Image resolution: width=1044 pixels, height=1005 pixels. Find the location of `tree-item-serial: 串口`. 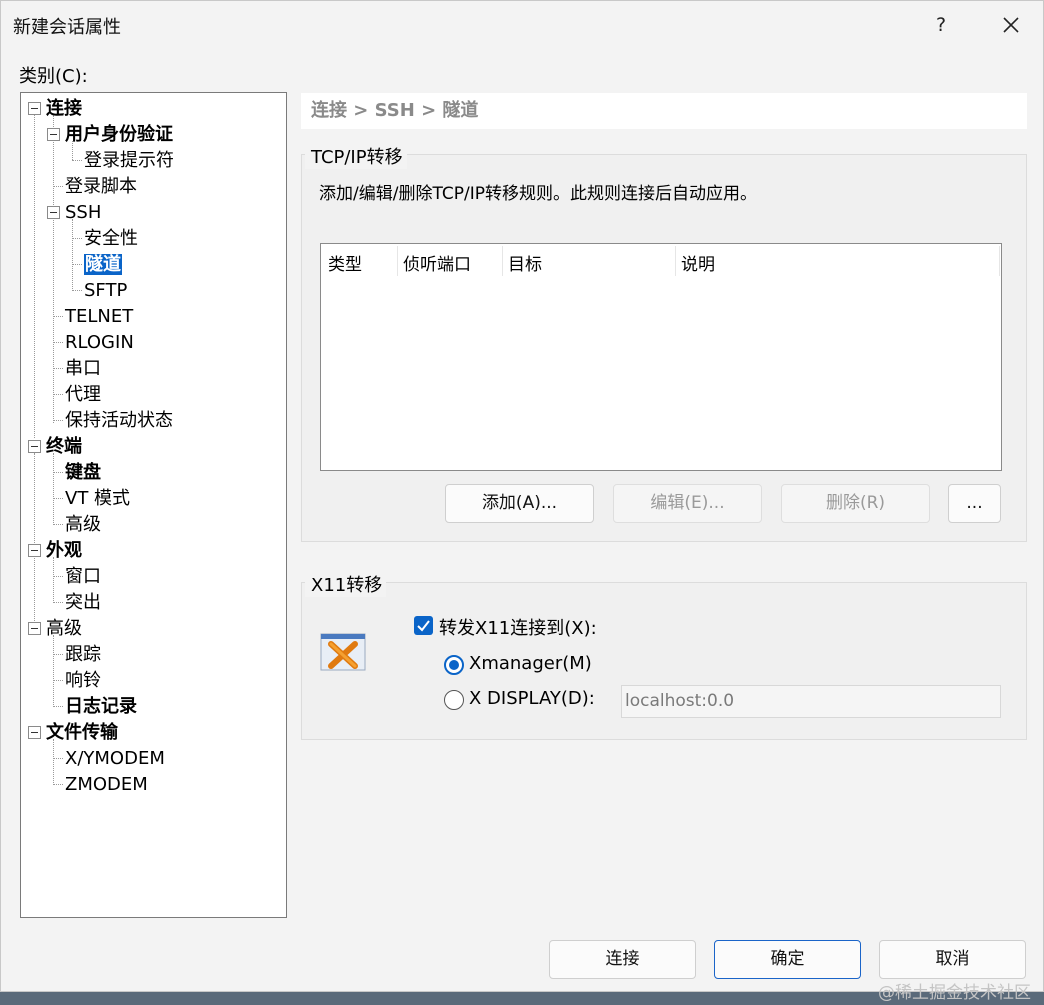

tree-item-serial: 串口 is located at coordinates (83, 369).